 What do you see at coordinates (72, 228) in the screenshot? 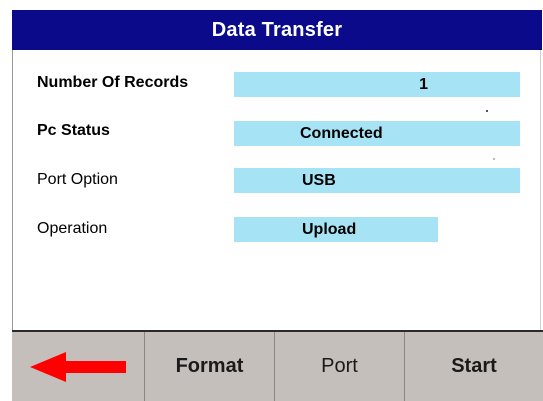
I see `operation-label: Operation` at bounding box center [72, 228].